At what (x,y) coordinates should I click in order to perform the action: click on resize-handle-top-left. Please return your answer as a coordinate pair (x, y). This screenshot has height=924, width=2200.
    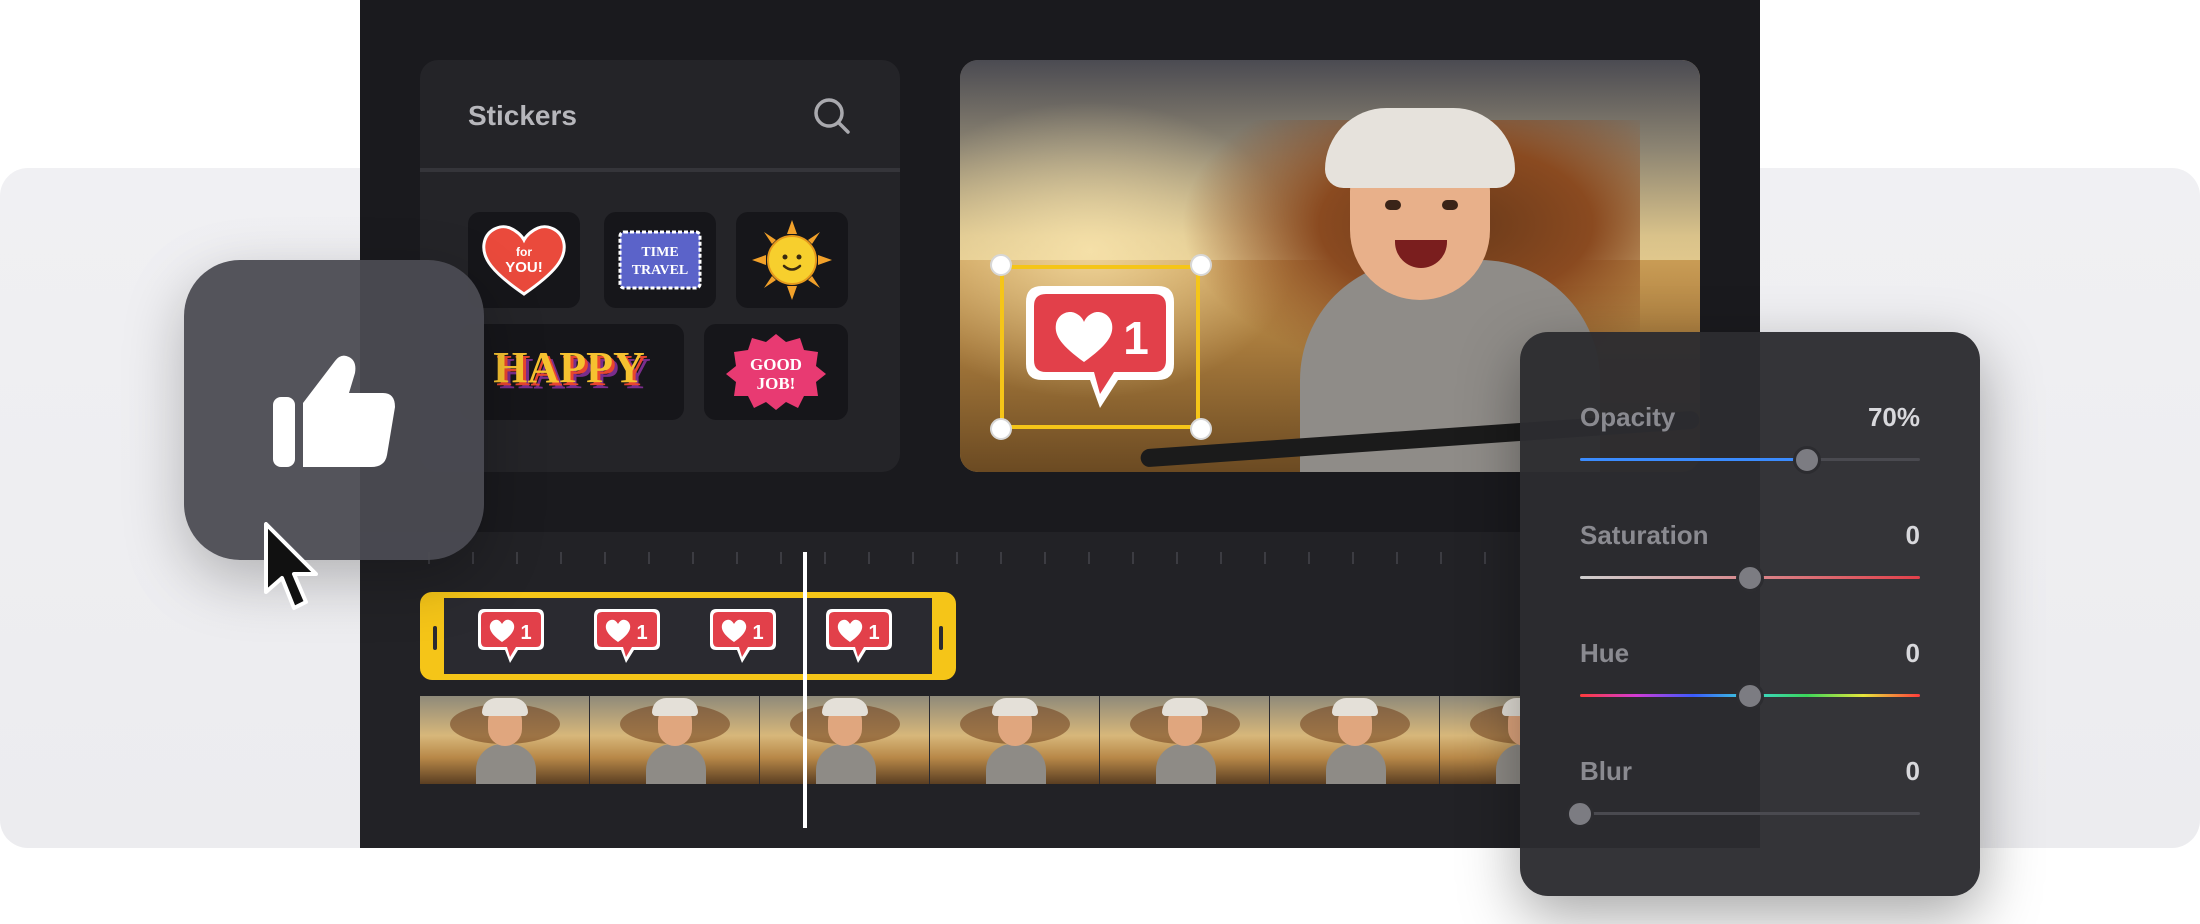
    Looking at the image, I should click on (1001, 265).